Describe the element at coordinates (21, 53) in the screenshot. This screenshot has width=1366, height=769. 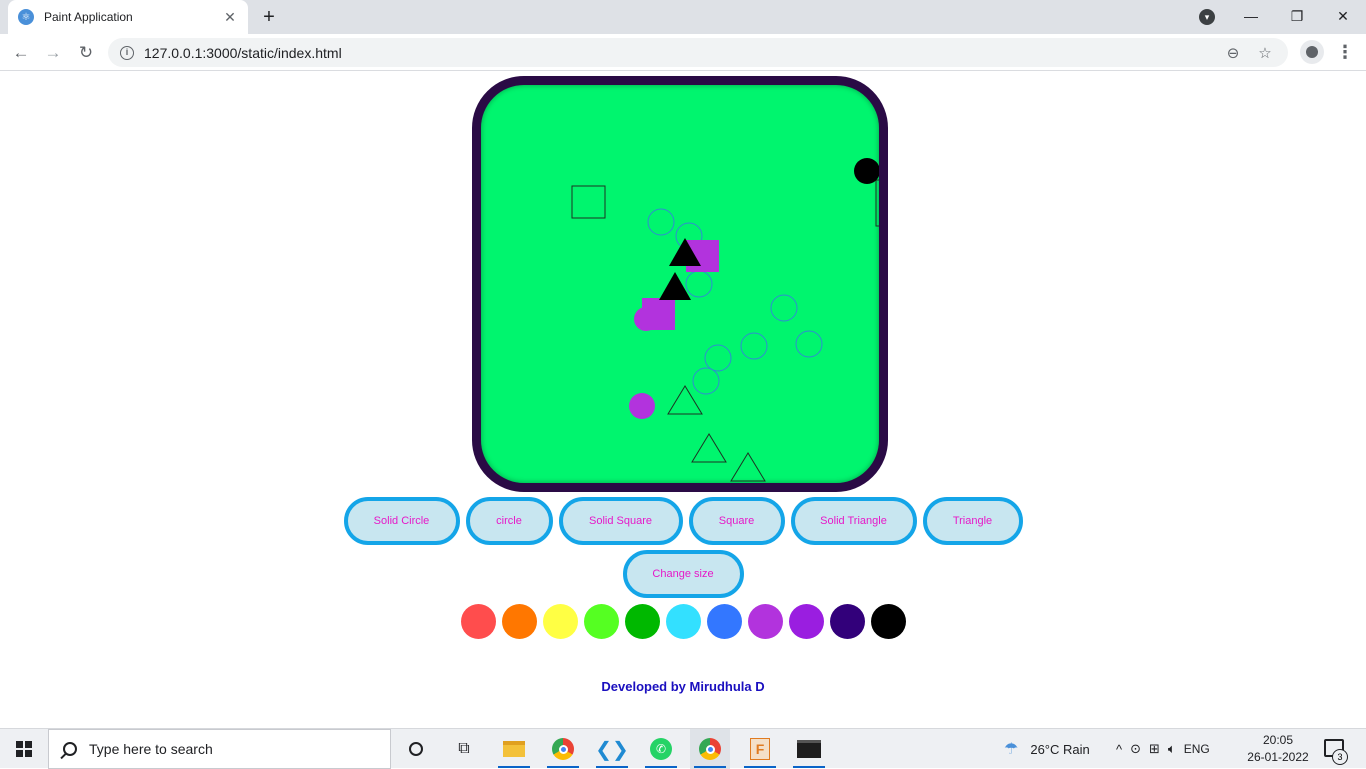
I see `back-icon: ←` at that location.